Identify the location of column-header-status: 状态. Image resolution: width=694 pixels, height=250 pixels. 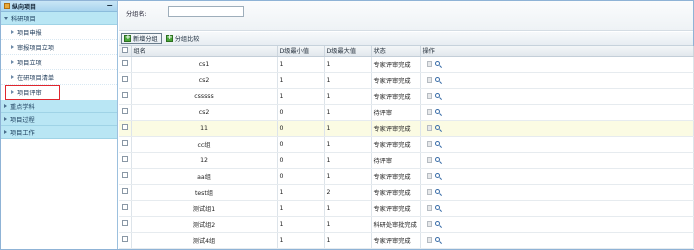
(396, 51).